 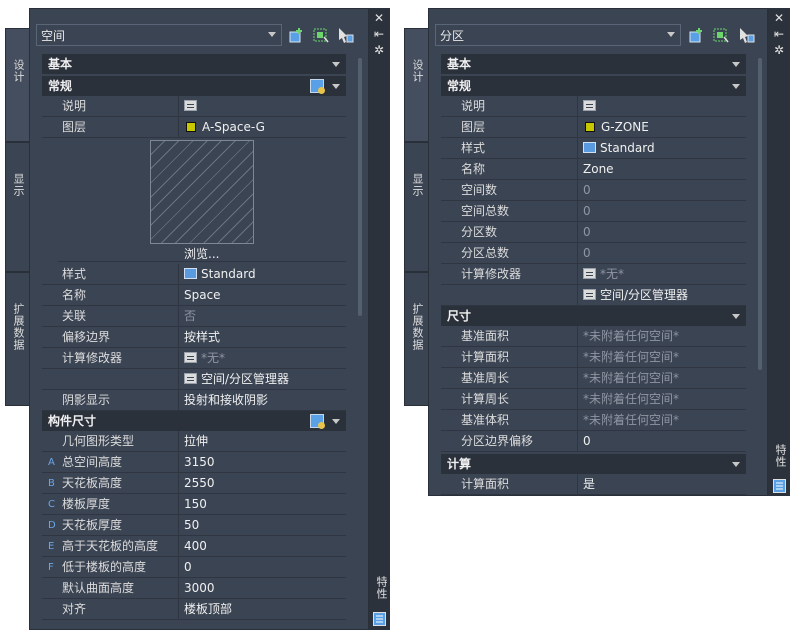 I want to click on layer-color-icon, so click(x=590, y=127).